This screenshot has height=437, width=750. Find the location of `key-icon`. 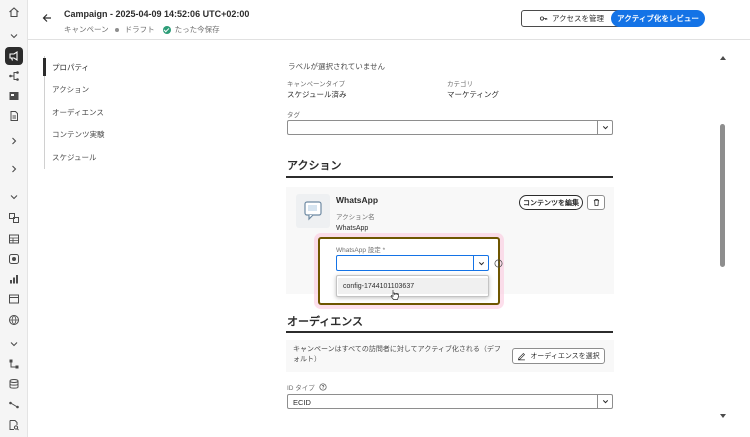

key-icon is located at coordinates (543, 18).